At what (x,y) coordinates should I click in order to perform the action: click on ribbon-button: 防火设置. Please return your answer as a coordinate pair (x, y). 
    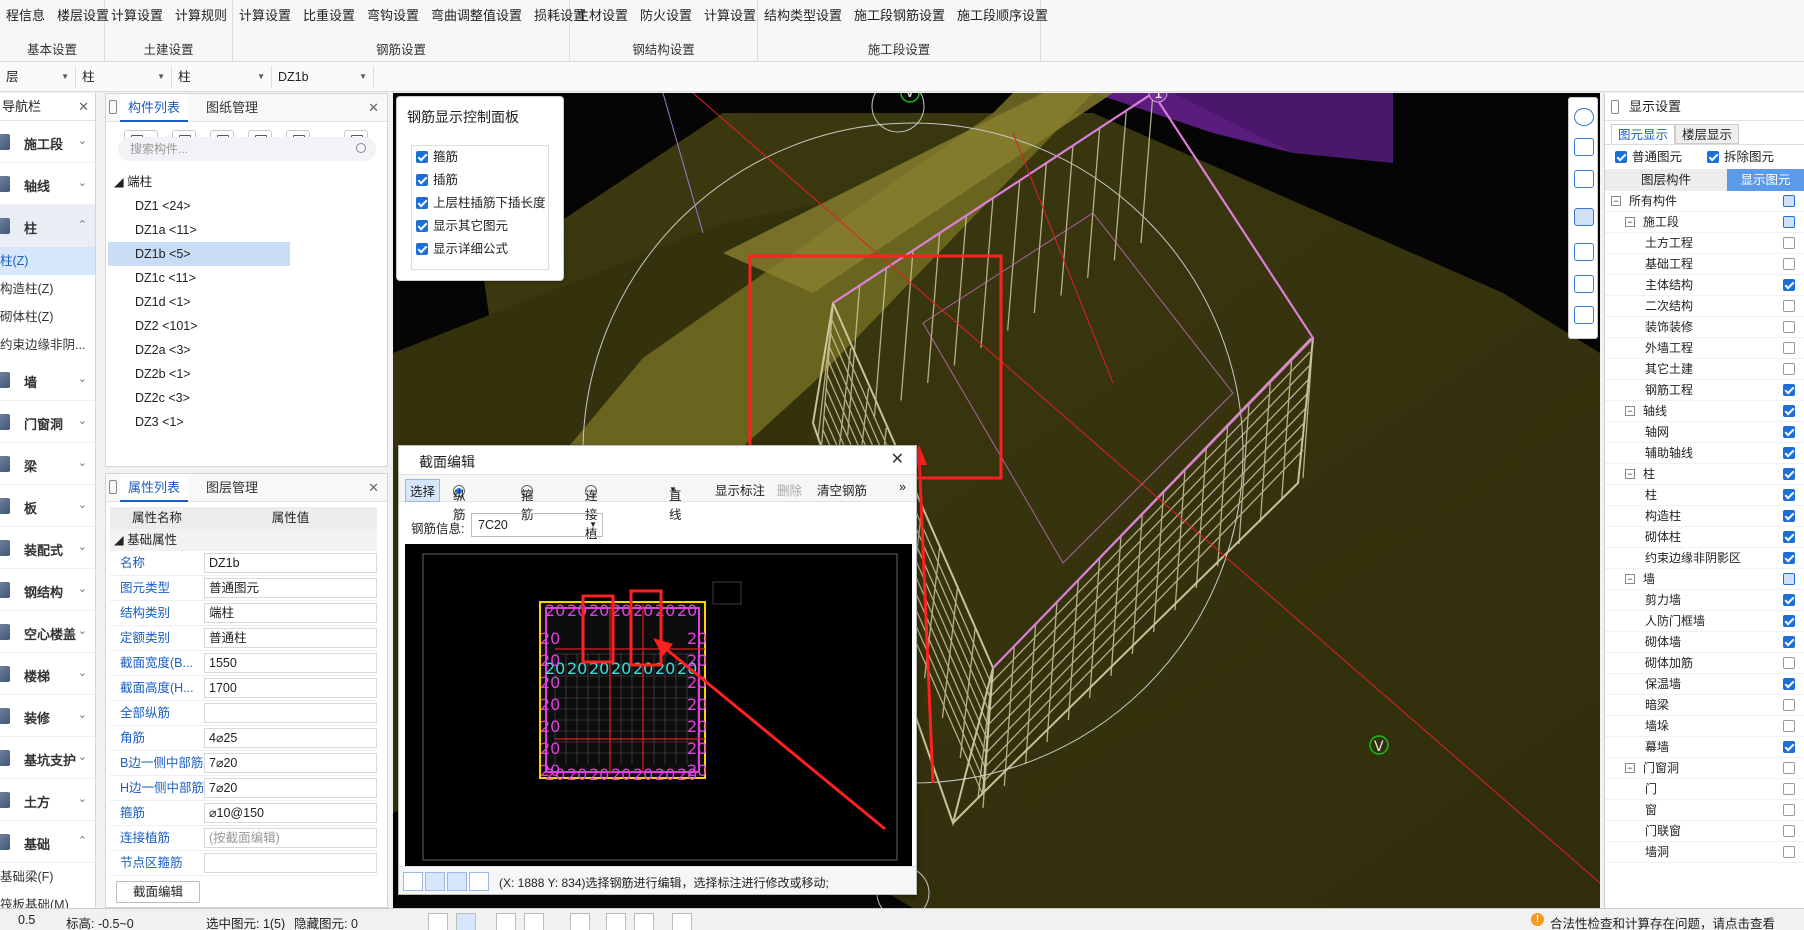
    Looking at the image, I should click on (666, 14).